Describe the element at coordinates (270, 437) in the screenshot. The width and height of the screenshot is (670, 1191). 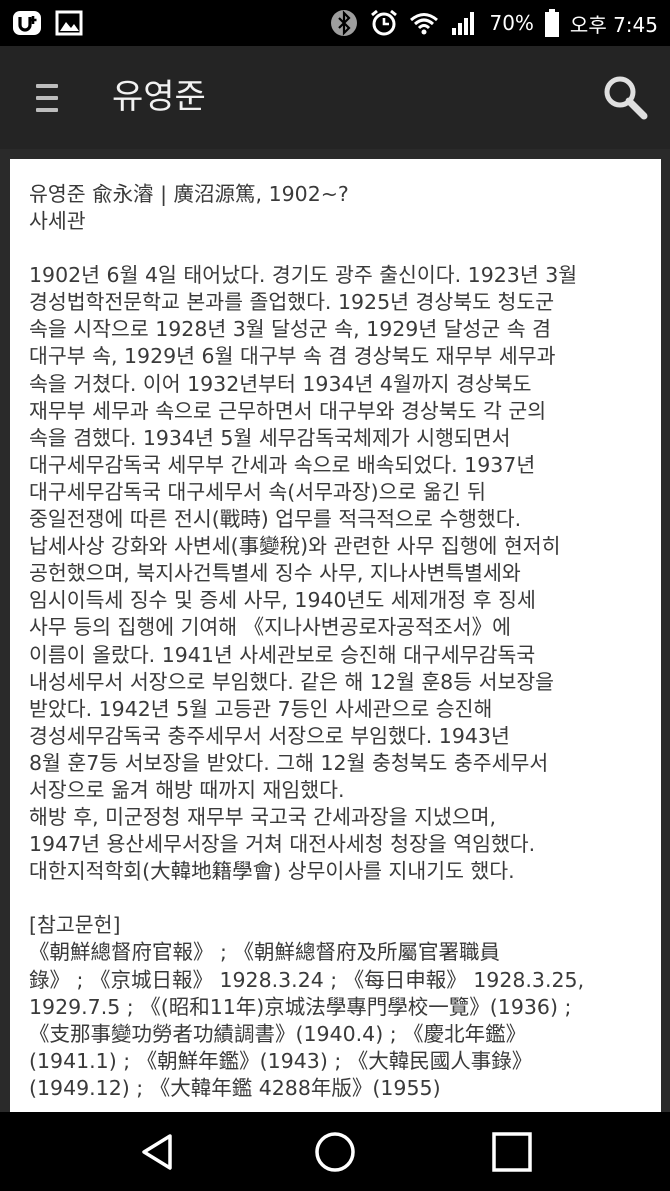
I see `body-line: 속을 겸했다. 1934년 5월 세무감독국체제가 시행되면서` at that location.